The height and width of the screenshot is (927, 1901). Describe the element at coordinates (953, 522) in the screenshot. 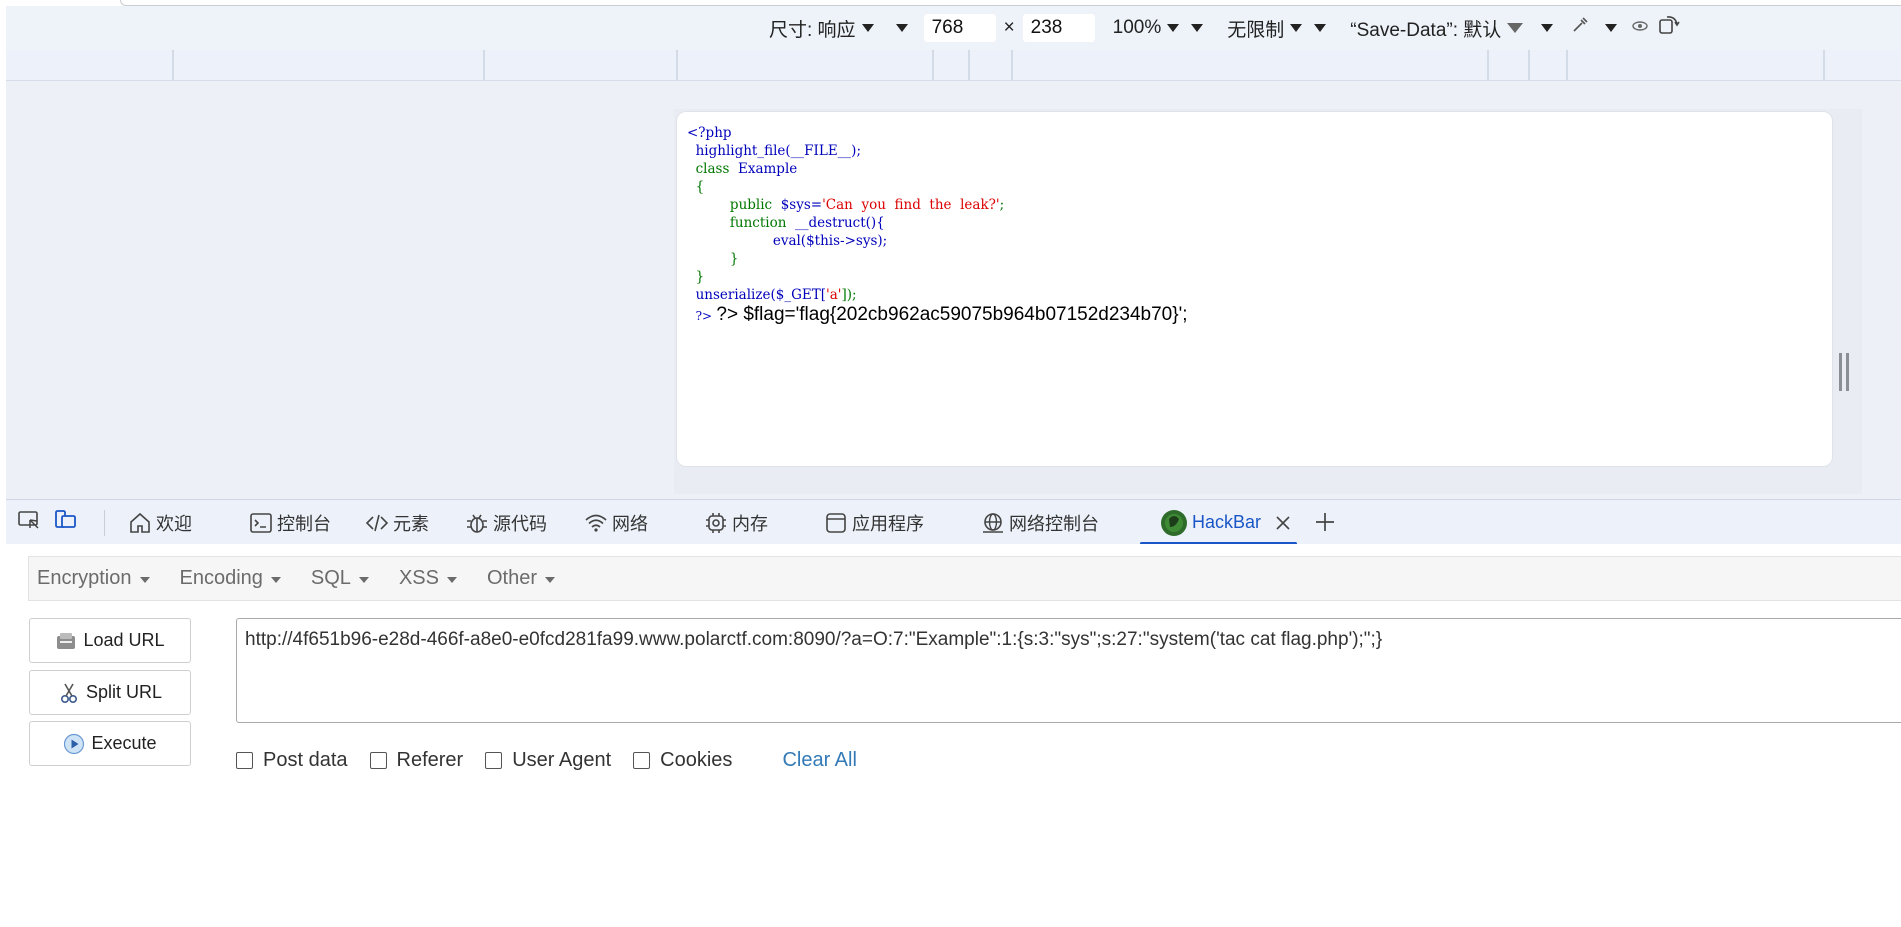

I see `devtools-tab-bar: 欢迎 控制台 元素 源代码 网络 内存 应用程序 网络控制台 HackBar` at that location.